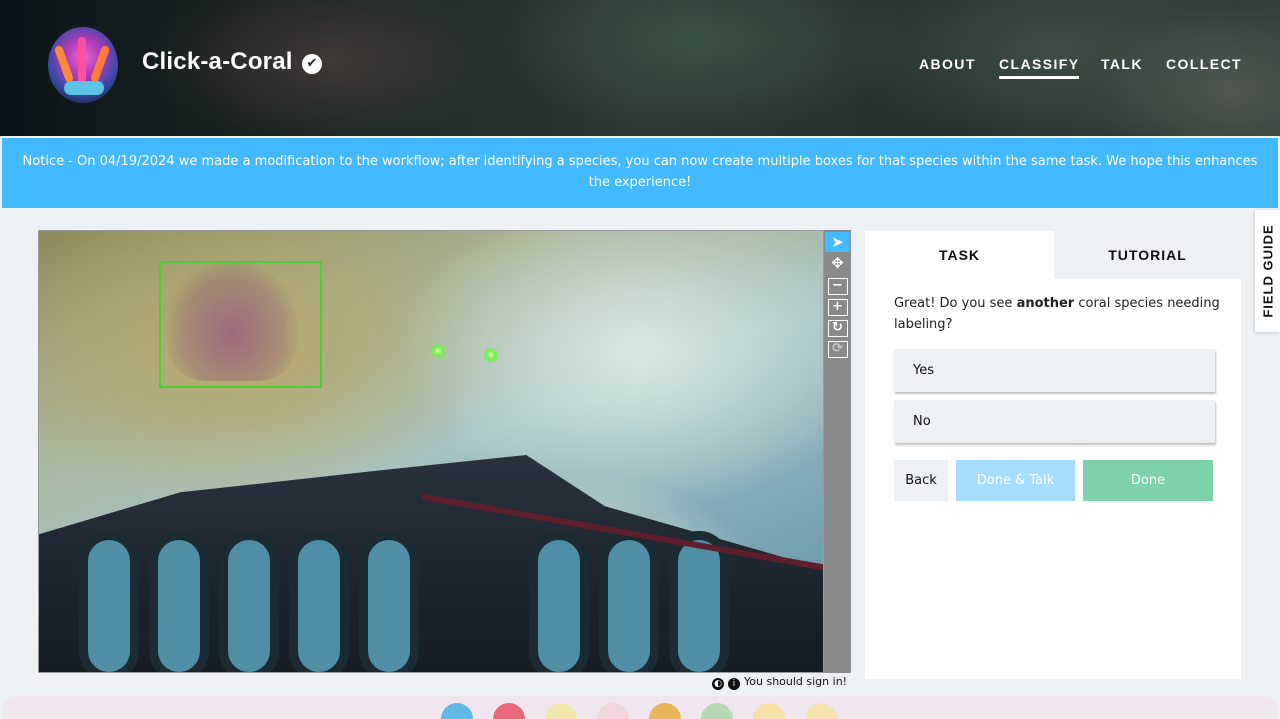 This screenshot has width=1280, height=719. What do you see at coordinates (1148, 480) in the screenshot?
I see `done-button: Done` at bounding box center [1148, 480].